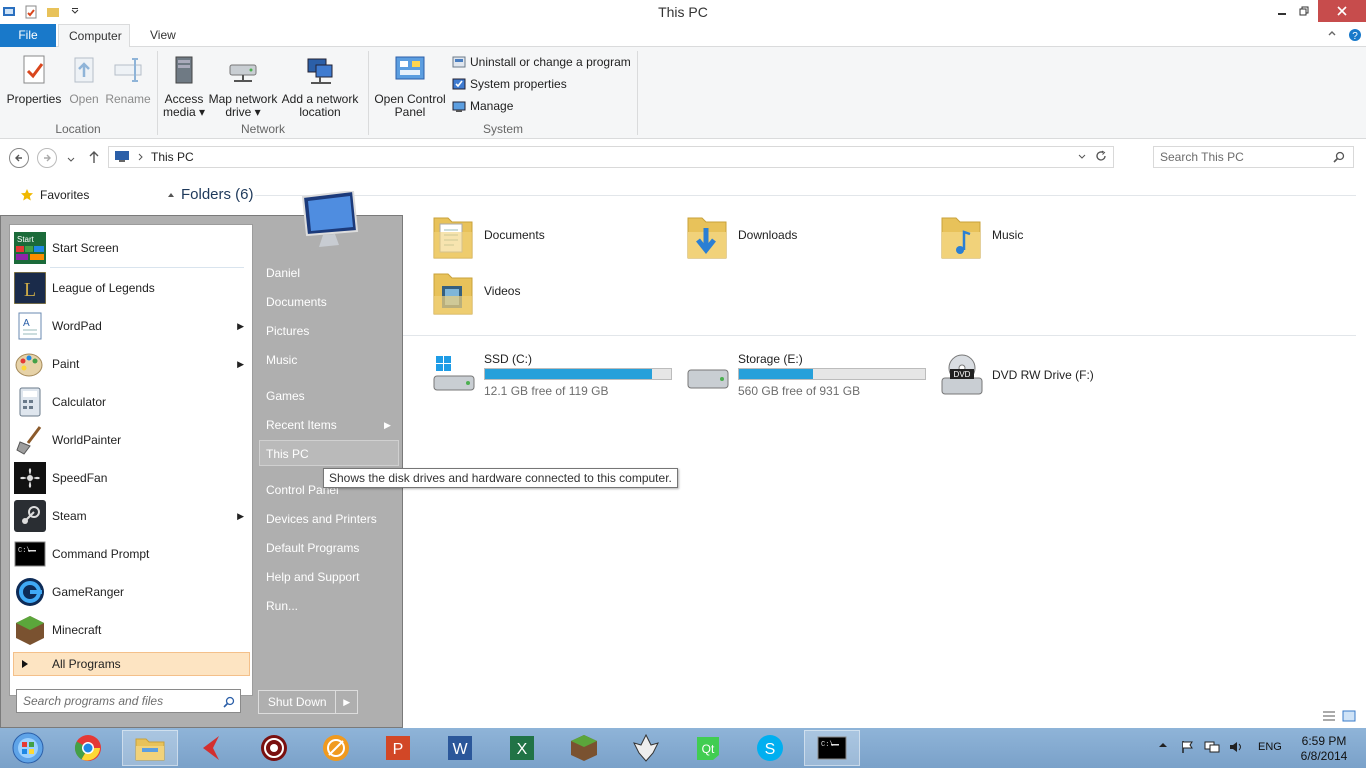 The height and width of the screenshot is (768, 1366). What do you see at coordinates (281, 360) in the screenshot?
I see `start-right-music: Music` at bounding box center [281, 360].